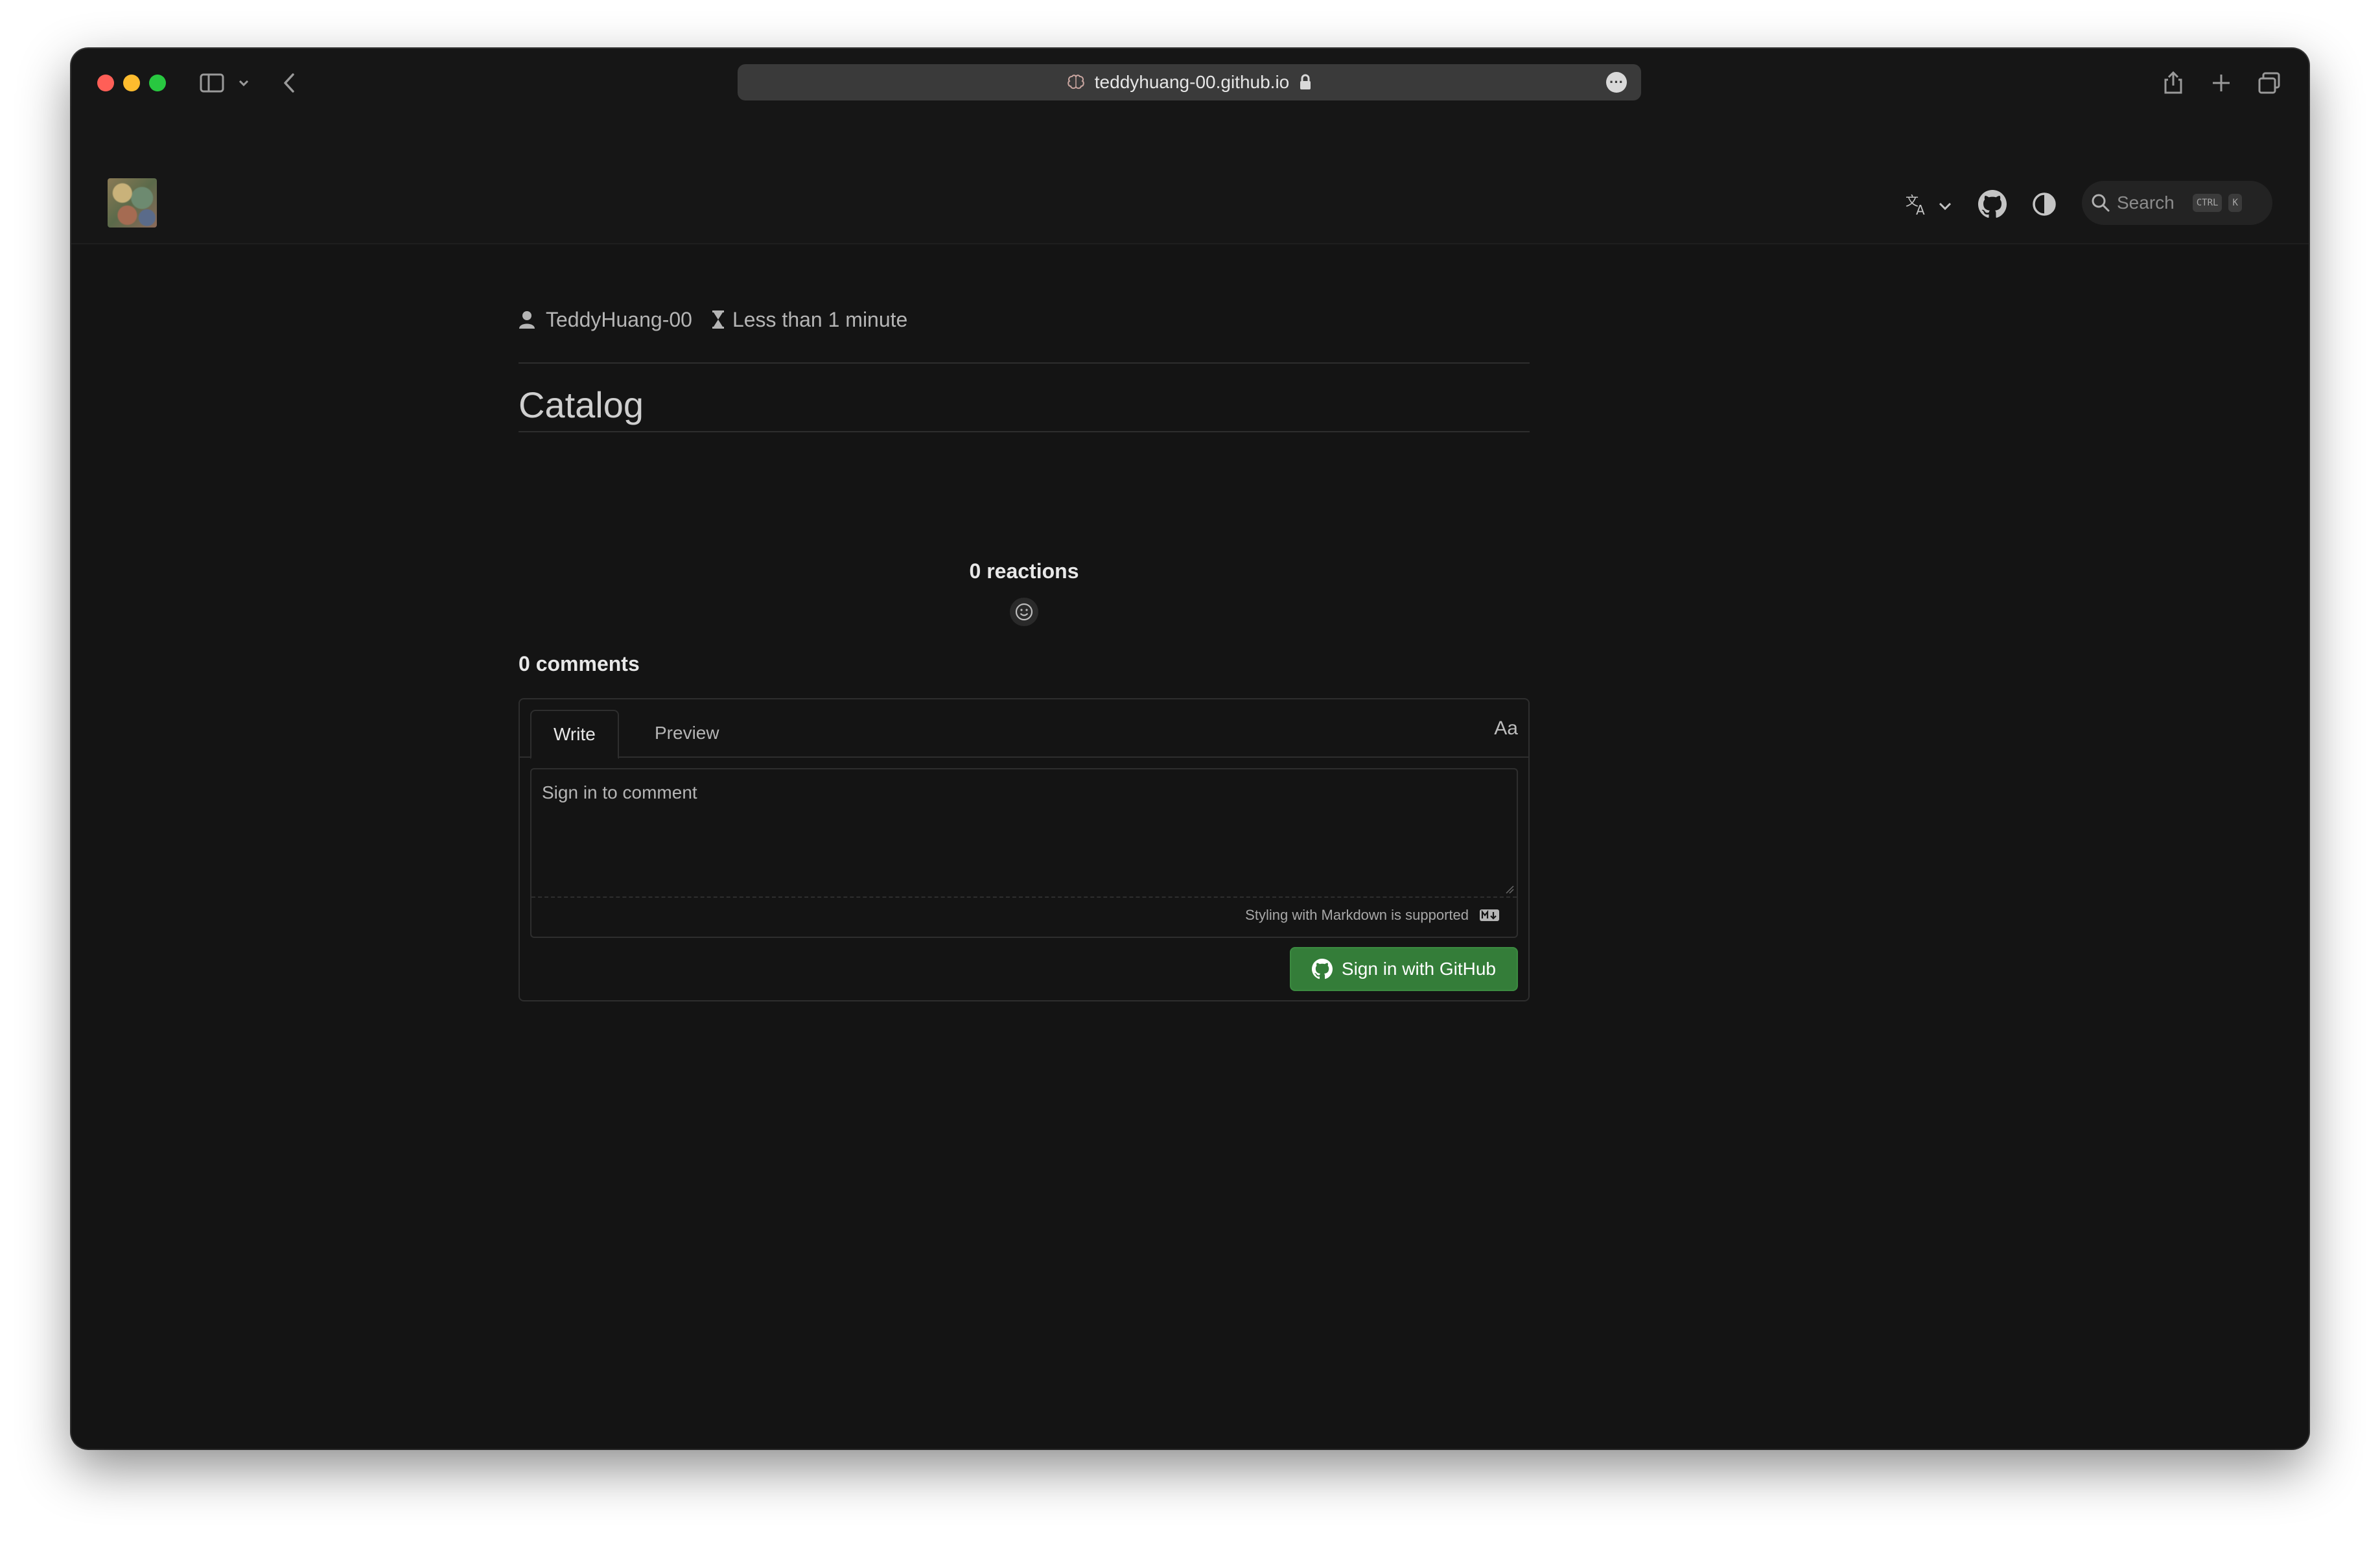  What do you see at coordinates (131, 83) in the screenshot?
I see `minimize-window-button` at bounding box center [131, 83].